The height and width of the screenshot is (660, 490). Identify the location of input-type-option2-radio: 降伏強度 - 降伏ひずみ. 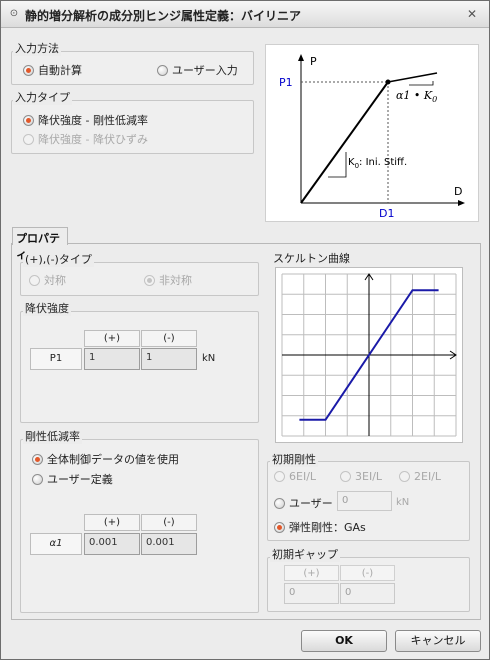
(85, 139).